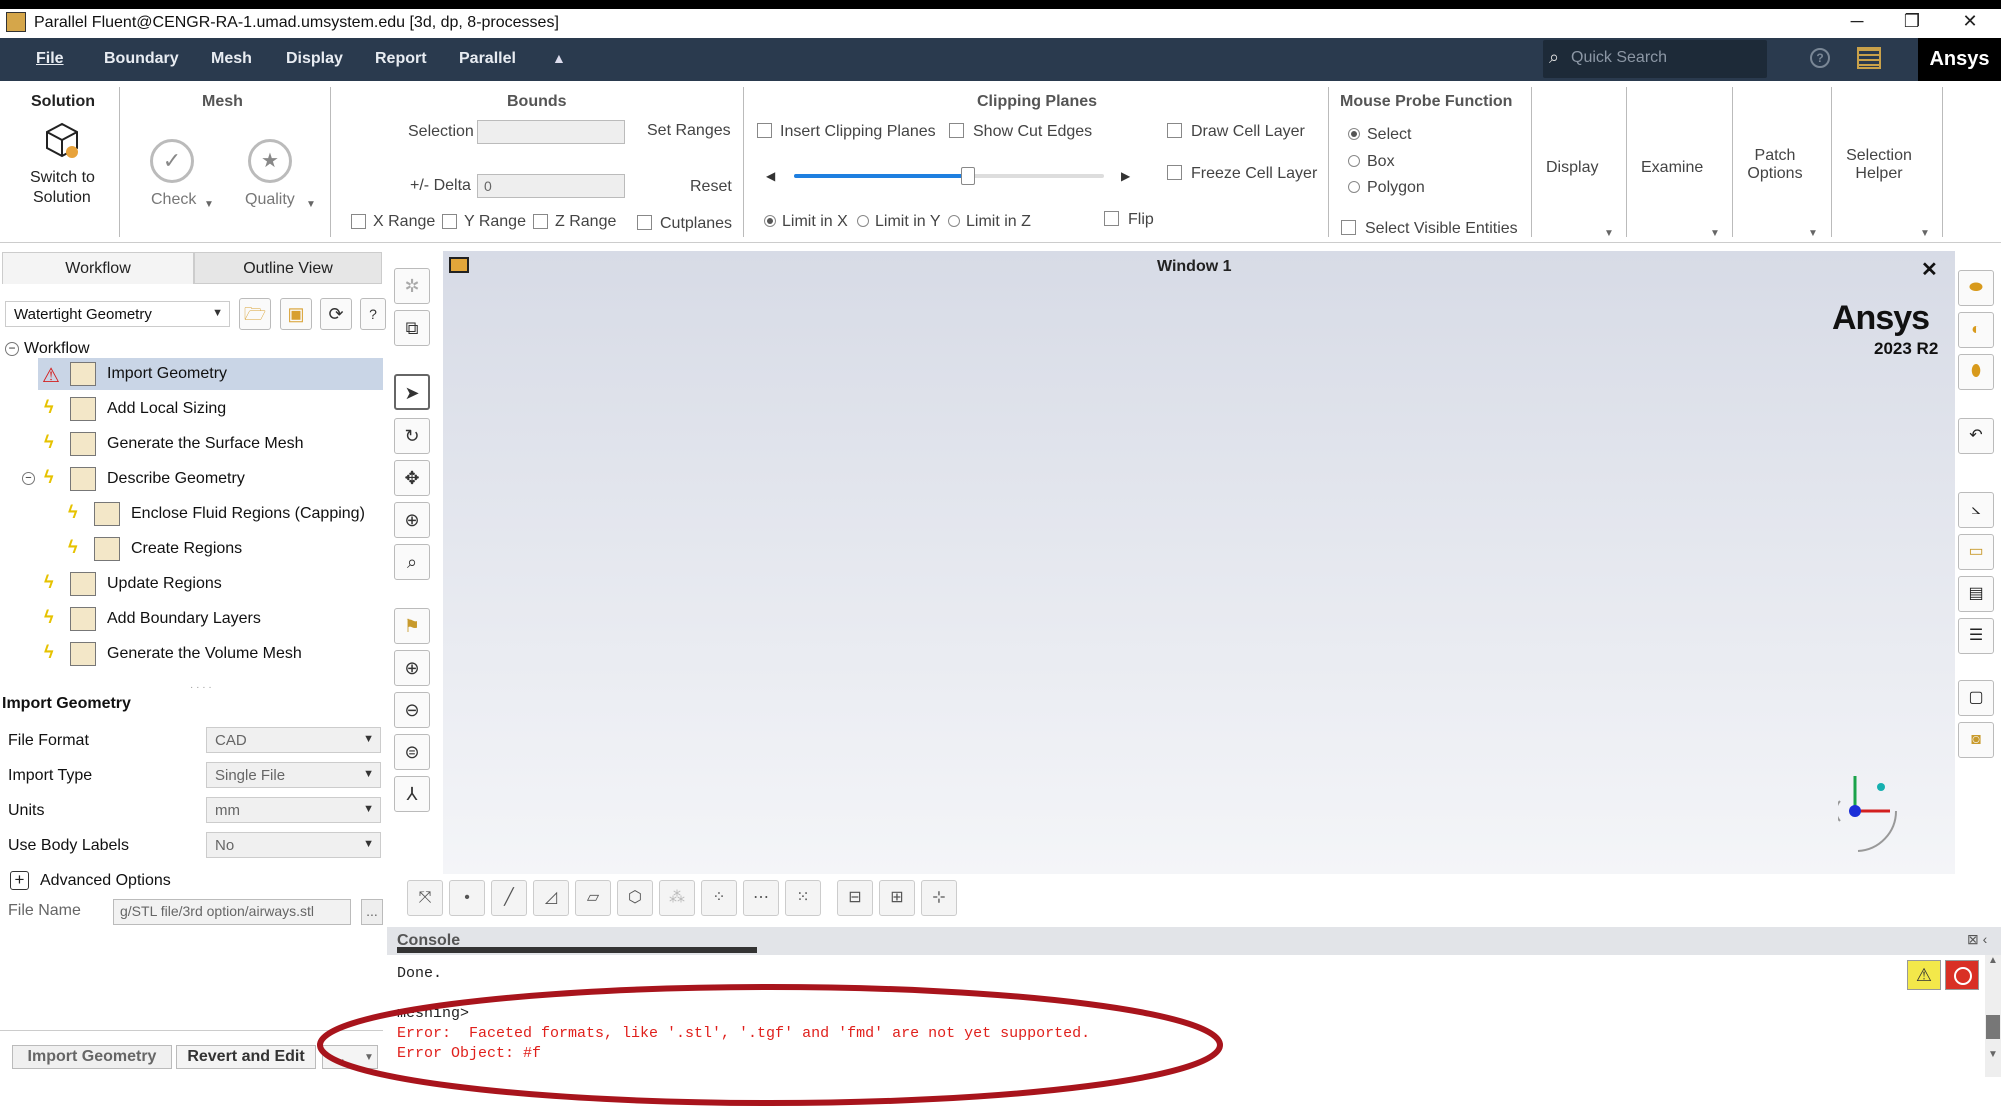 The height and width of the screenshot is (1111, 2001). What do you see at coordinates (1993, 960) in the screenshot?
I see `scroll-up-icon: ▲` at bounding box center [1993, 960].